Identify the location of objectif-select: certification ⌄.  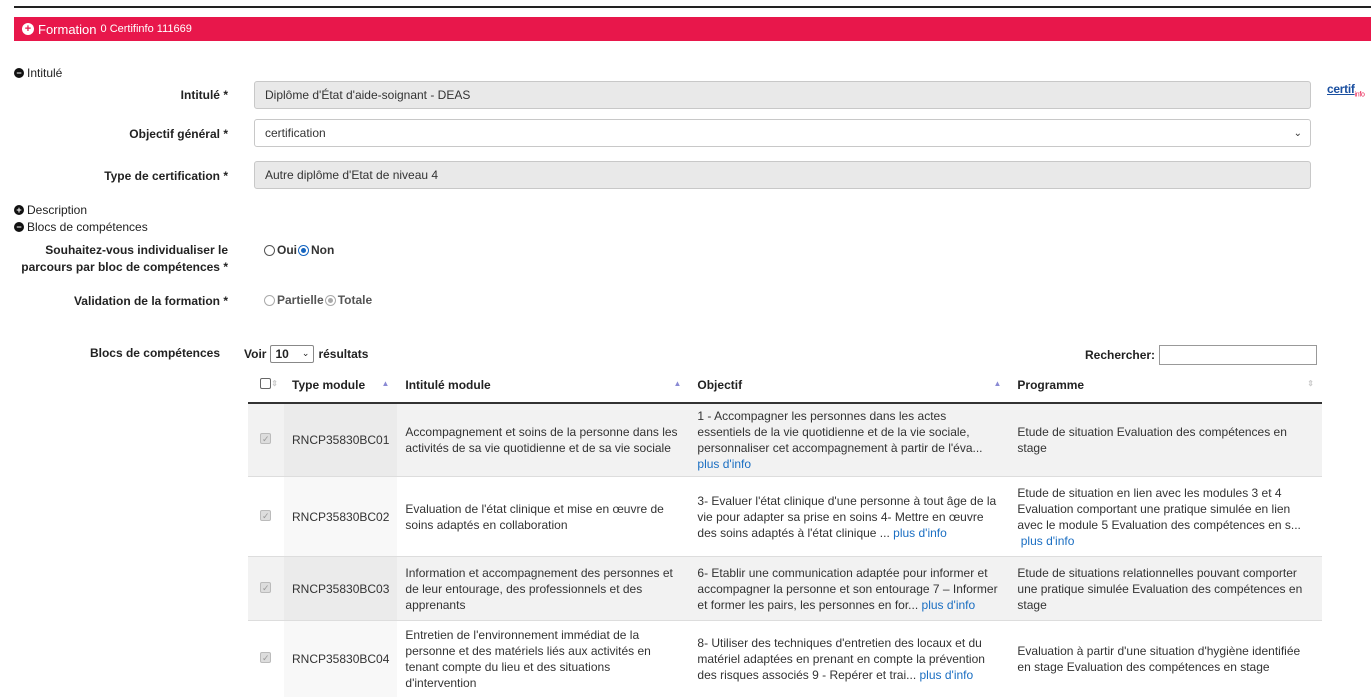
(782, 133).